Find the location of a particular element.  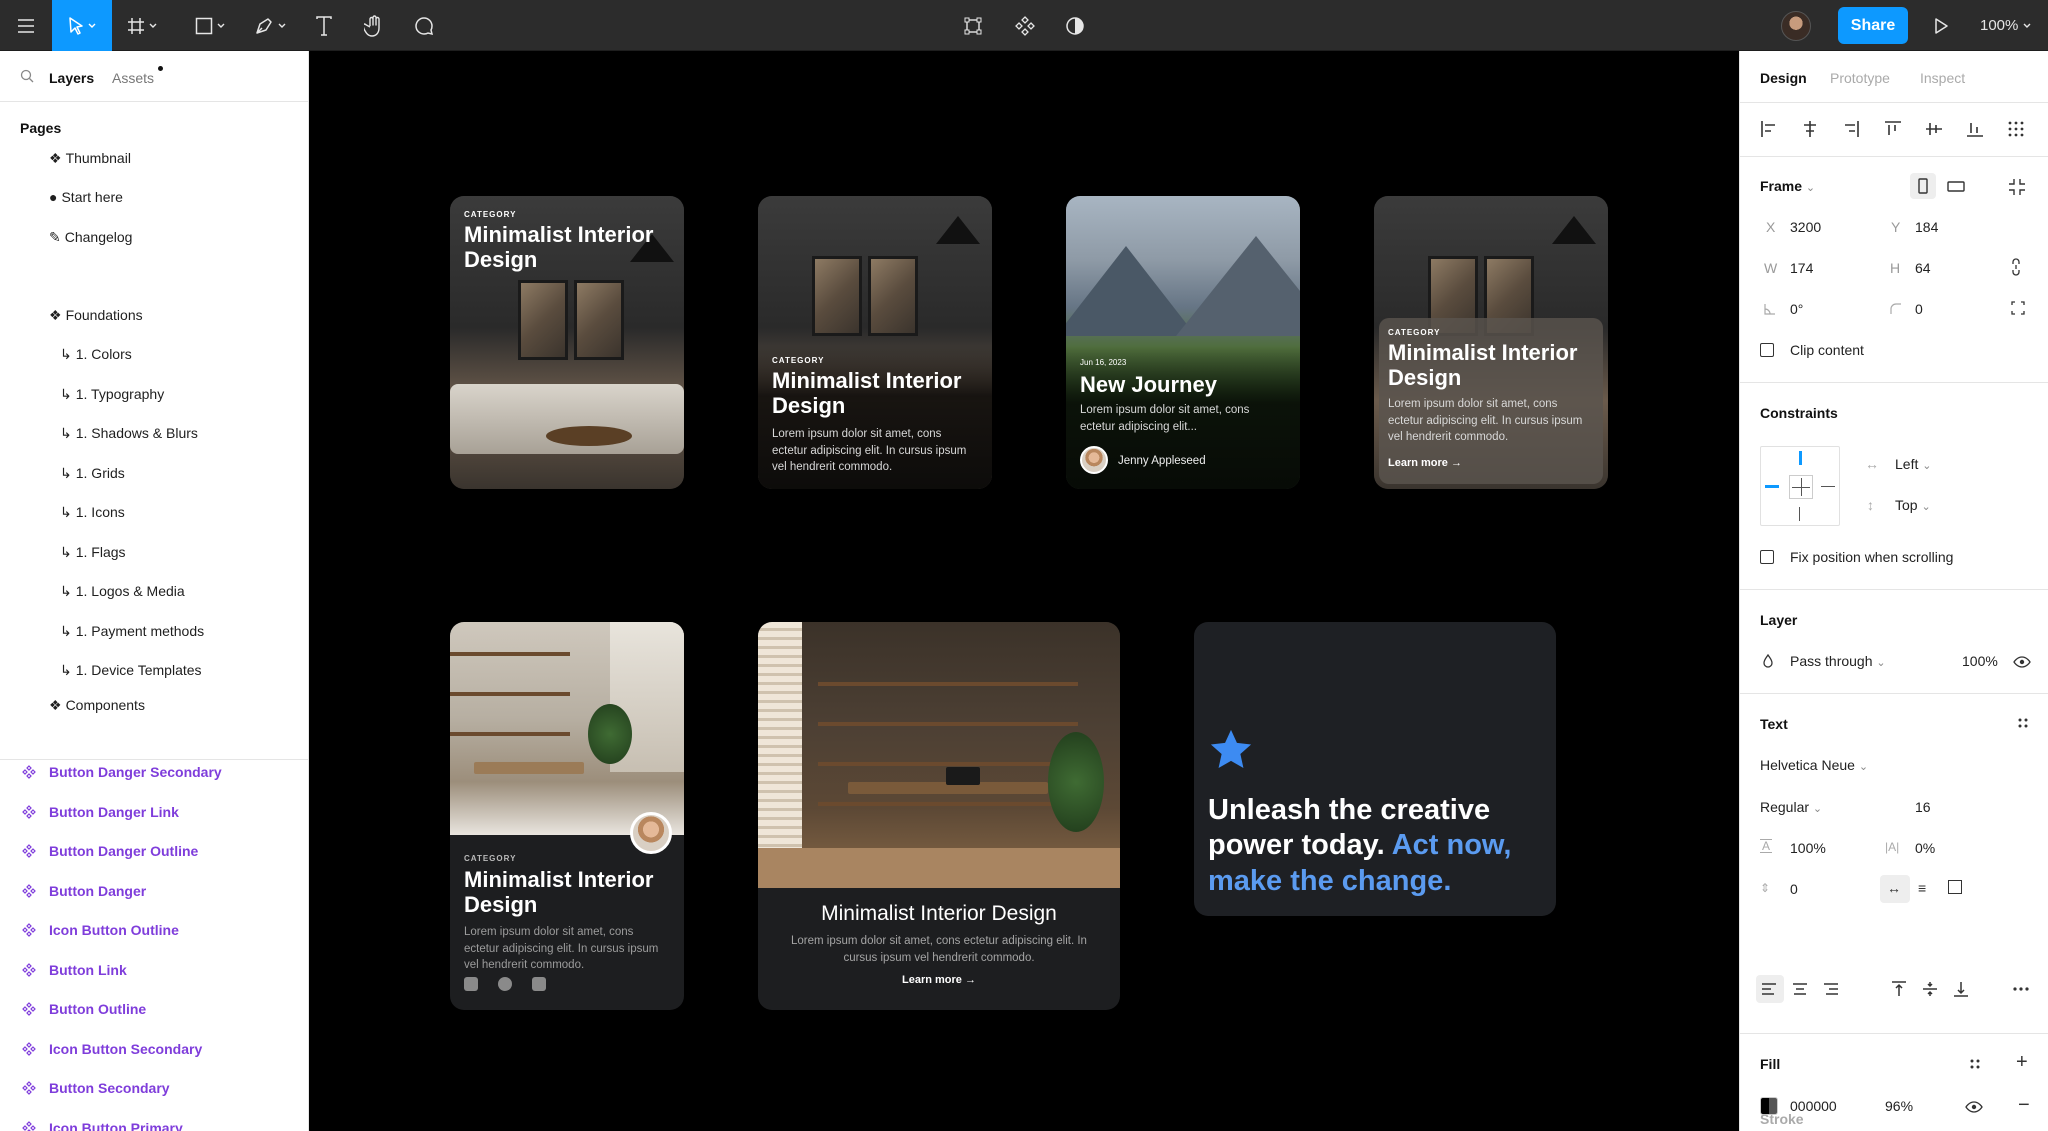

tab-prototype: Prototype is located at coordinates (1860, 78).